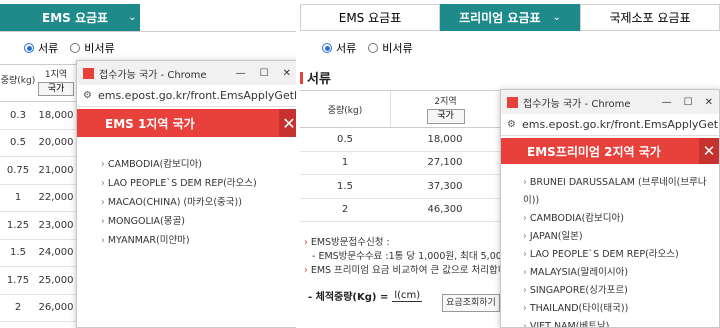 This screenshot has width=720, height=328. What do you see at coordinates (56, 308) in the screenshot?
I see `price-cell: 26,000` at bounding box center [56, 308].